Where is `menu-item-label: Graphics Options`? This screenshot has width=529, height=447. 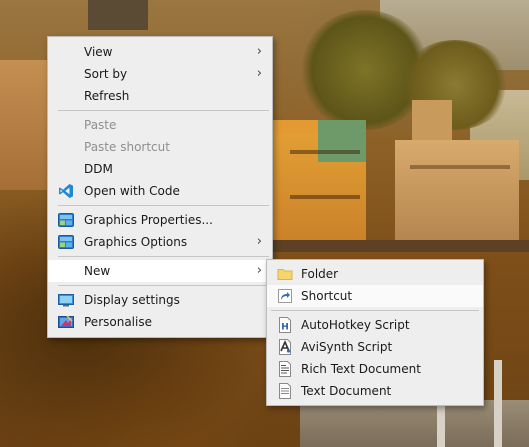
menu-item-label: Graphics Options is located at coordinates (136, 242).